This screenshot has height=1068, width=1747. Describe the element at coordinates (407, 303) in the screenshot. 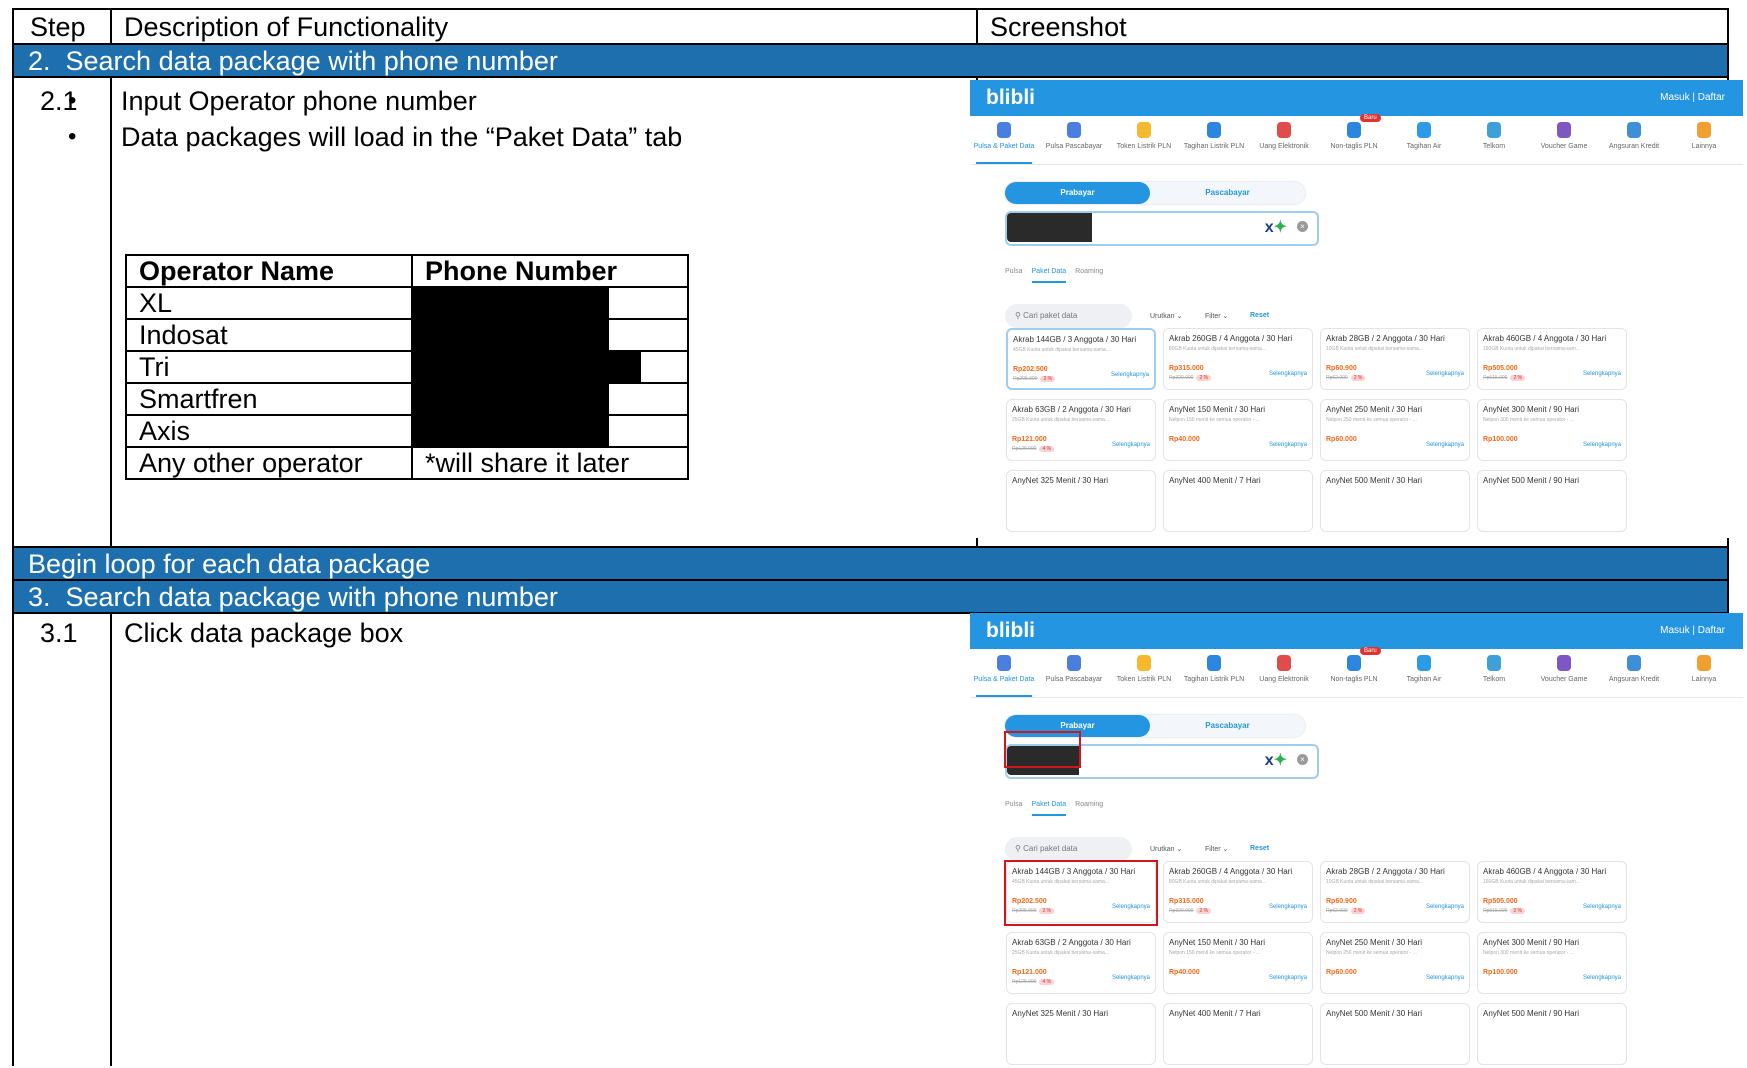

I see `table-row: XL` at that location.